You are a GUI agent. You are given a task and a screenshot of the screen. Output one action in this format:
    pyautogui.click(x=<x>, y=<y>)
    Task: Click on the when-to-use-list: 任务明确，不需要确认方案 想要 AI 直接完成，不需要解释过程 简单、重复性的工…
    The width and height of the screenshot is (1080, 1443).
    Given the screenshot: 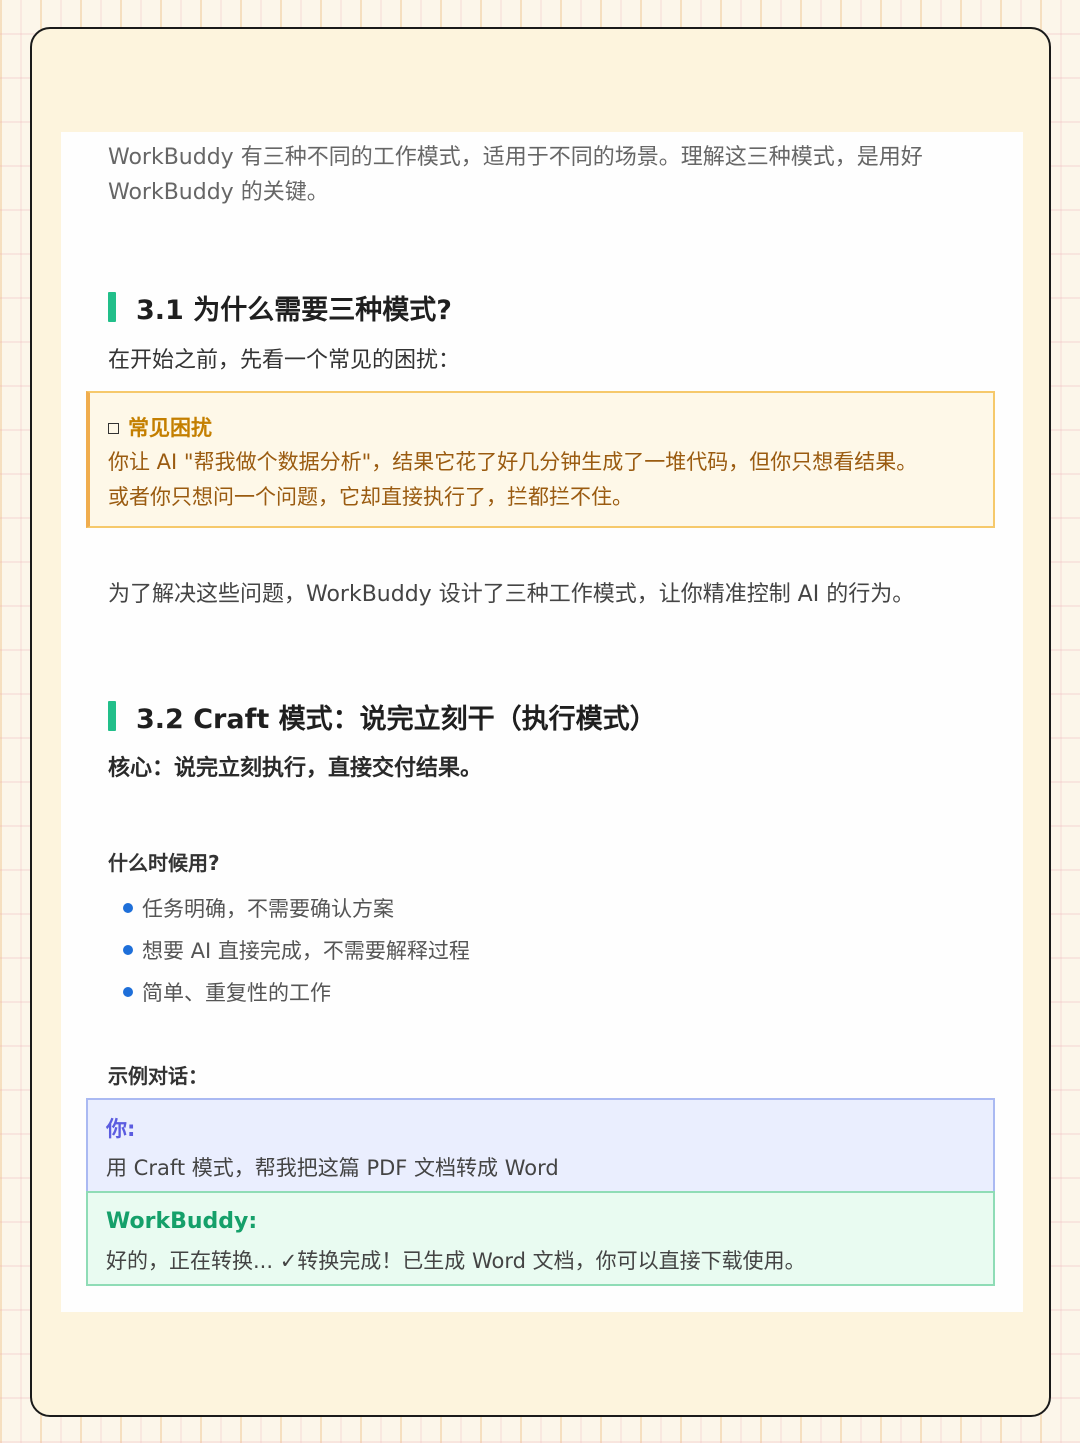 What is the action you would take?
    pyautogui.click(x=296, y=950)
    